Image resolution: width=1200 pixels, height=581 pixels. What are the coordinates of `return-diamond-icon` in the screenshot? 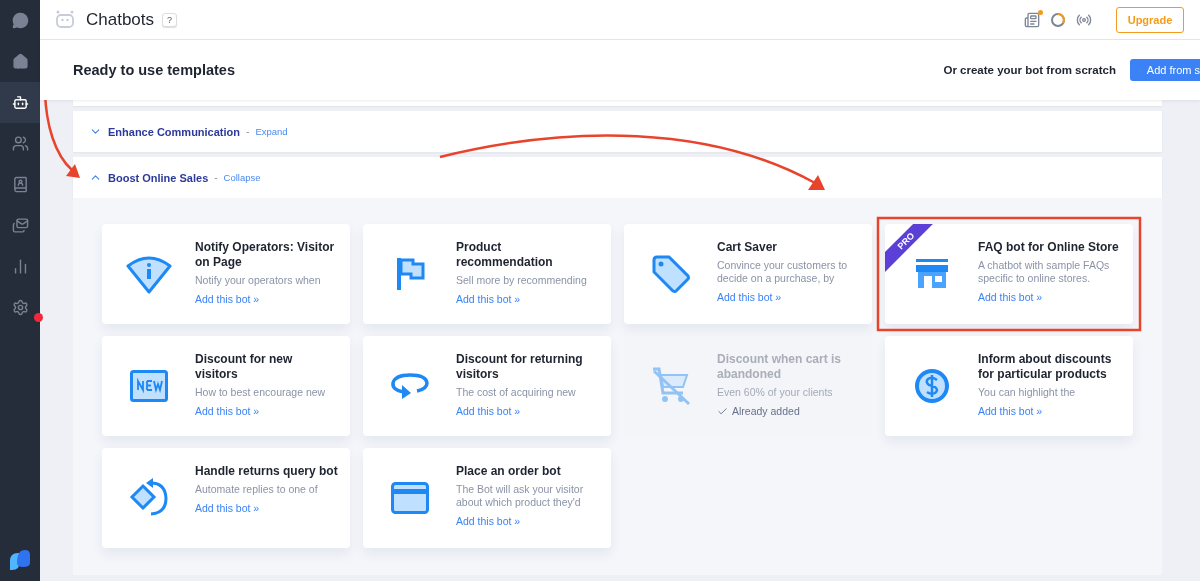 It's located at (148, 498).